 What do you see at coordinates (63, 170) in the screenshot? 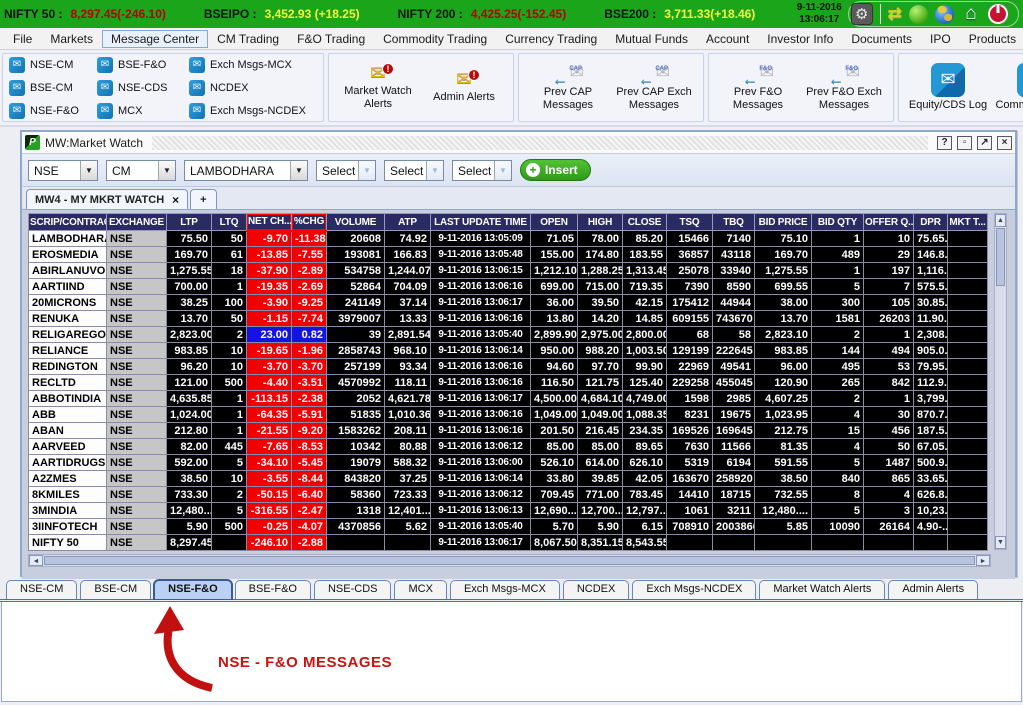
I see `exchange-dropdown: NSE ▼` at bounding box center [63, 170].